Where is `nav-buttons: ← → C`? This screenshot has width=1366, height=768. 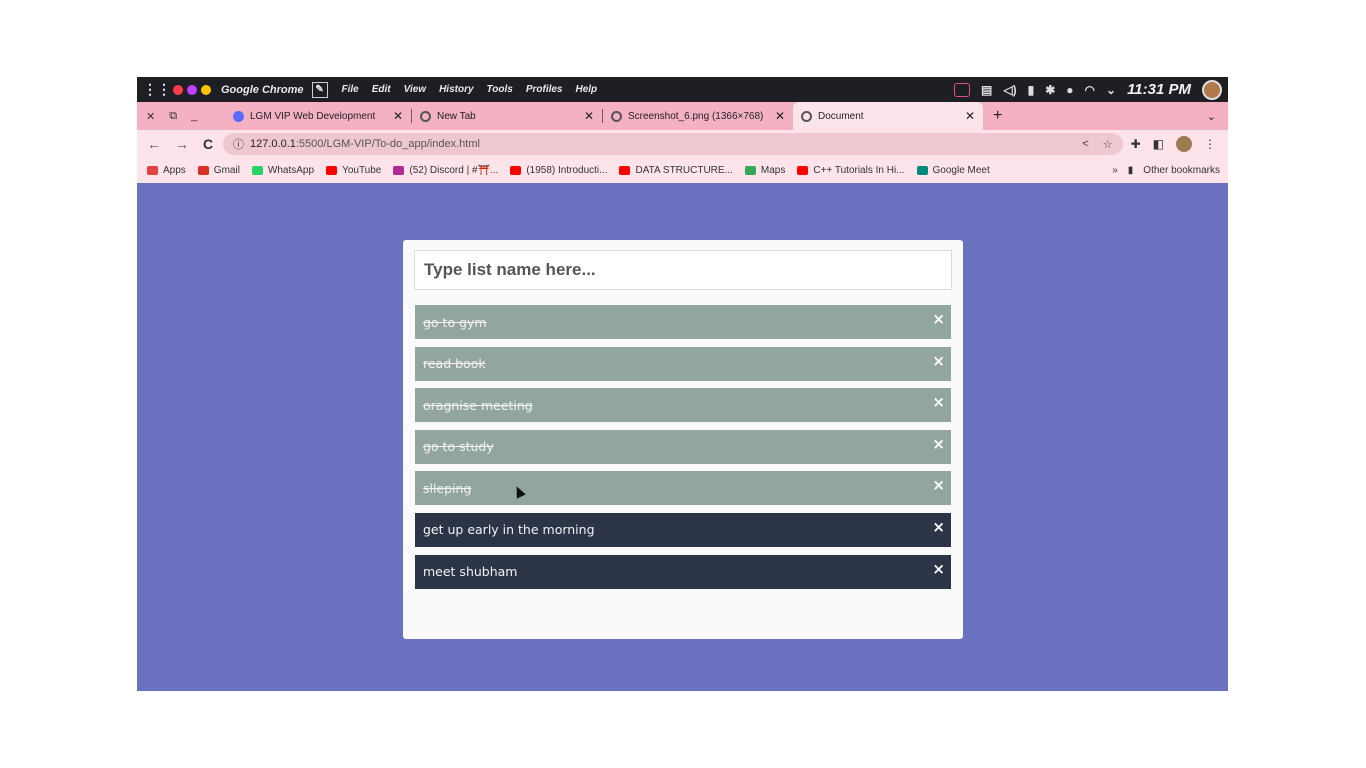 nav-buttons: ← → C is located at coordinates (180, 144).